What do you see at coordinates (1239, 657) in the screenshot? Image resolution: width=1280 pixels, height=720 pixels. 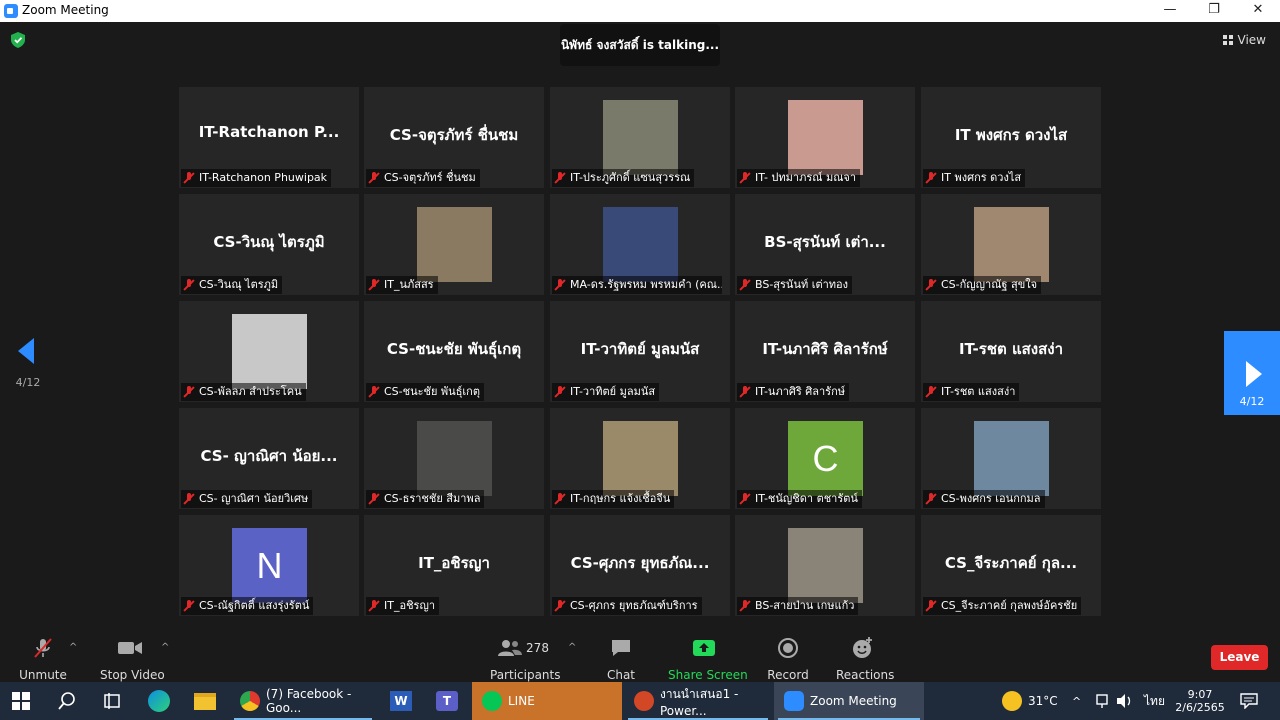 I see `leave-button: Leave` at bounding box center [1239, 657].